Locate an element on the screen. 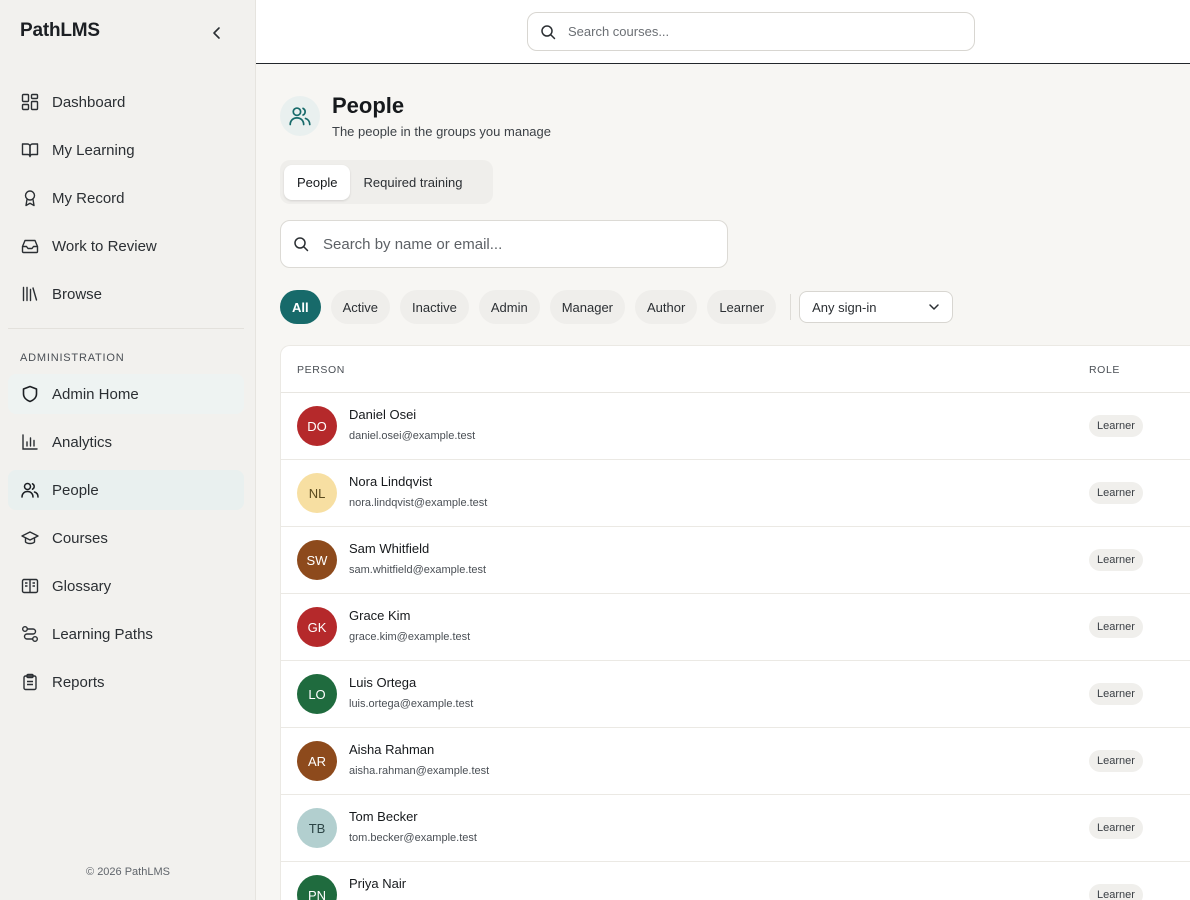  sidebar-item-glossary: Glossary is located at coordinates (126, 586).